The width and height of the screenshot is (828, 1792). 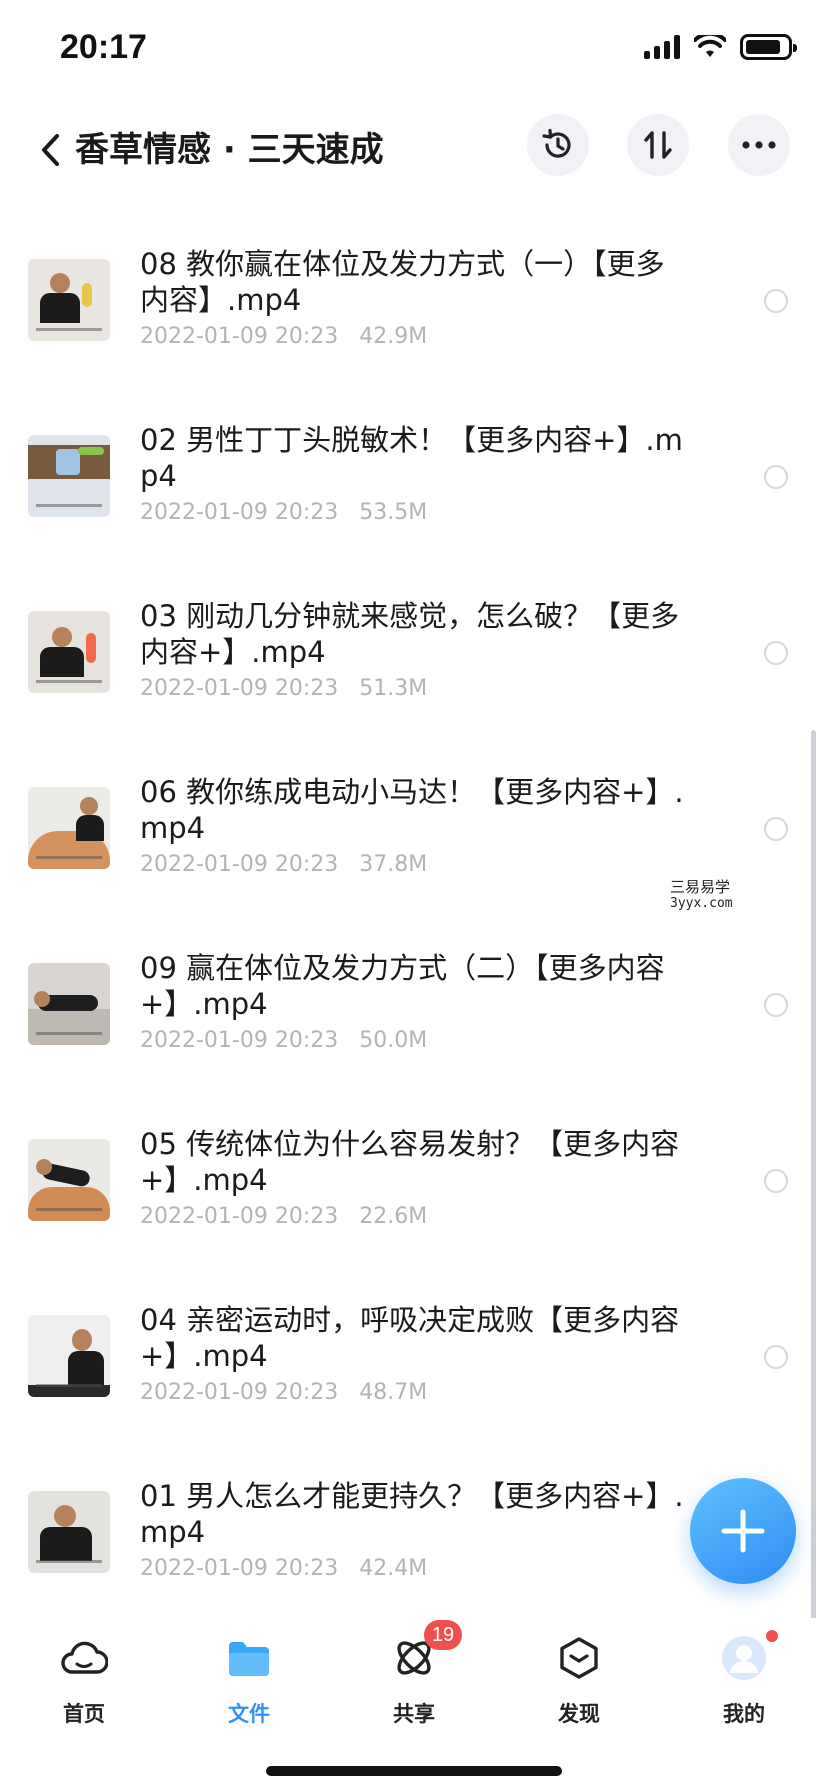 What do you see at coordinates (744, 1714) in the screenshot?
I see `nav-label: 我的` at bounding box center [744, 1714].